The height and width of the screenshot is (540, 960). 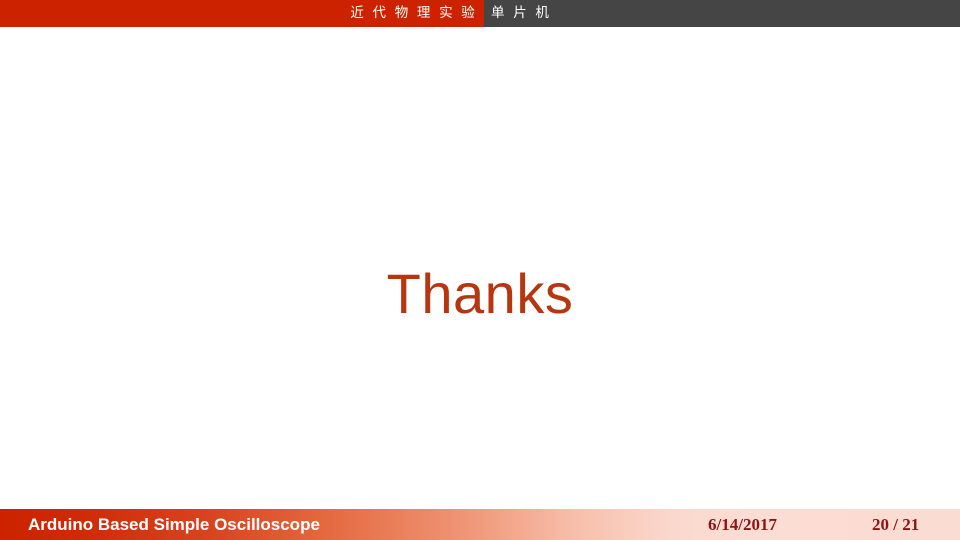 What do you see at coordinates (480, 293) in the screenshot?
I see `page-title: Thanks` at bounding box center [480, 293].